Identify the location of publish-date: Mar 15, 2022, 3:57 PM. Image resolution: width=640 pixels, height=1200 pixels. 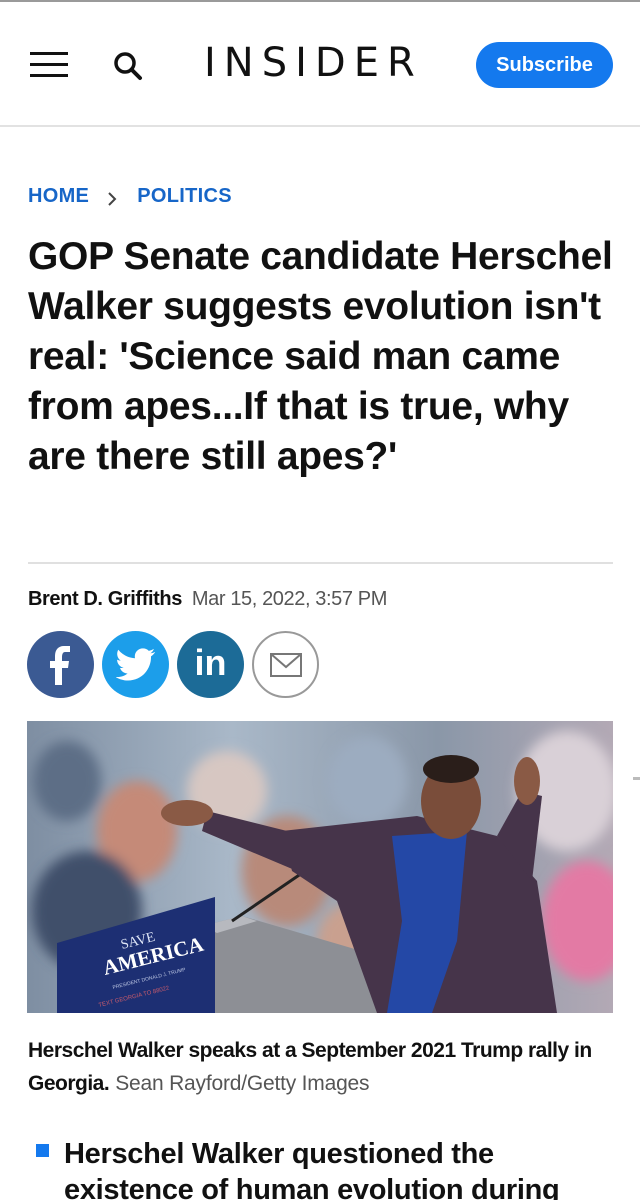
(289, 599).